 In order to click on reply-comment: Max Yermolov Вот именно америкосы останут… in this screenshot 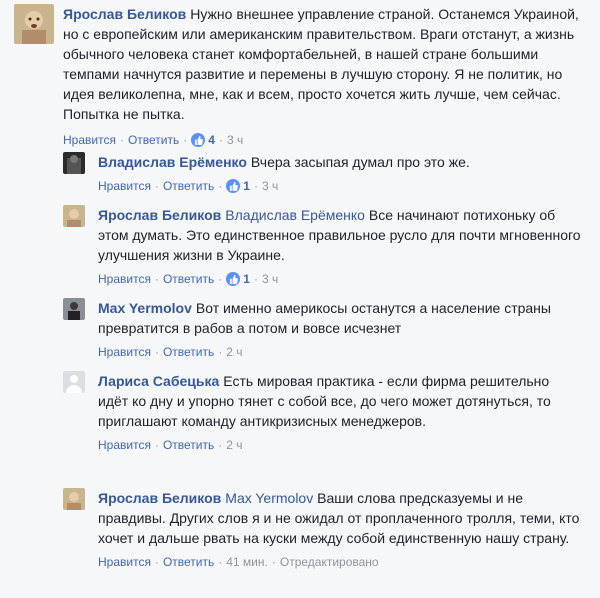, I will do `click(325, 329)`.